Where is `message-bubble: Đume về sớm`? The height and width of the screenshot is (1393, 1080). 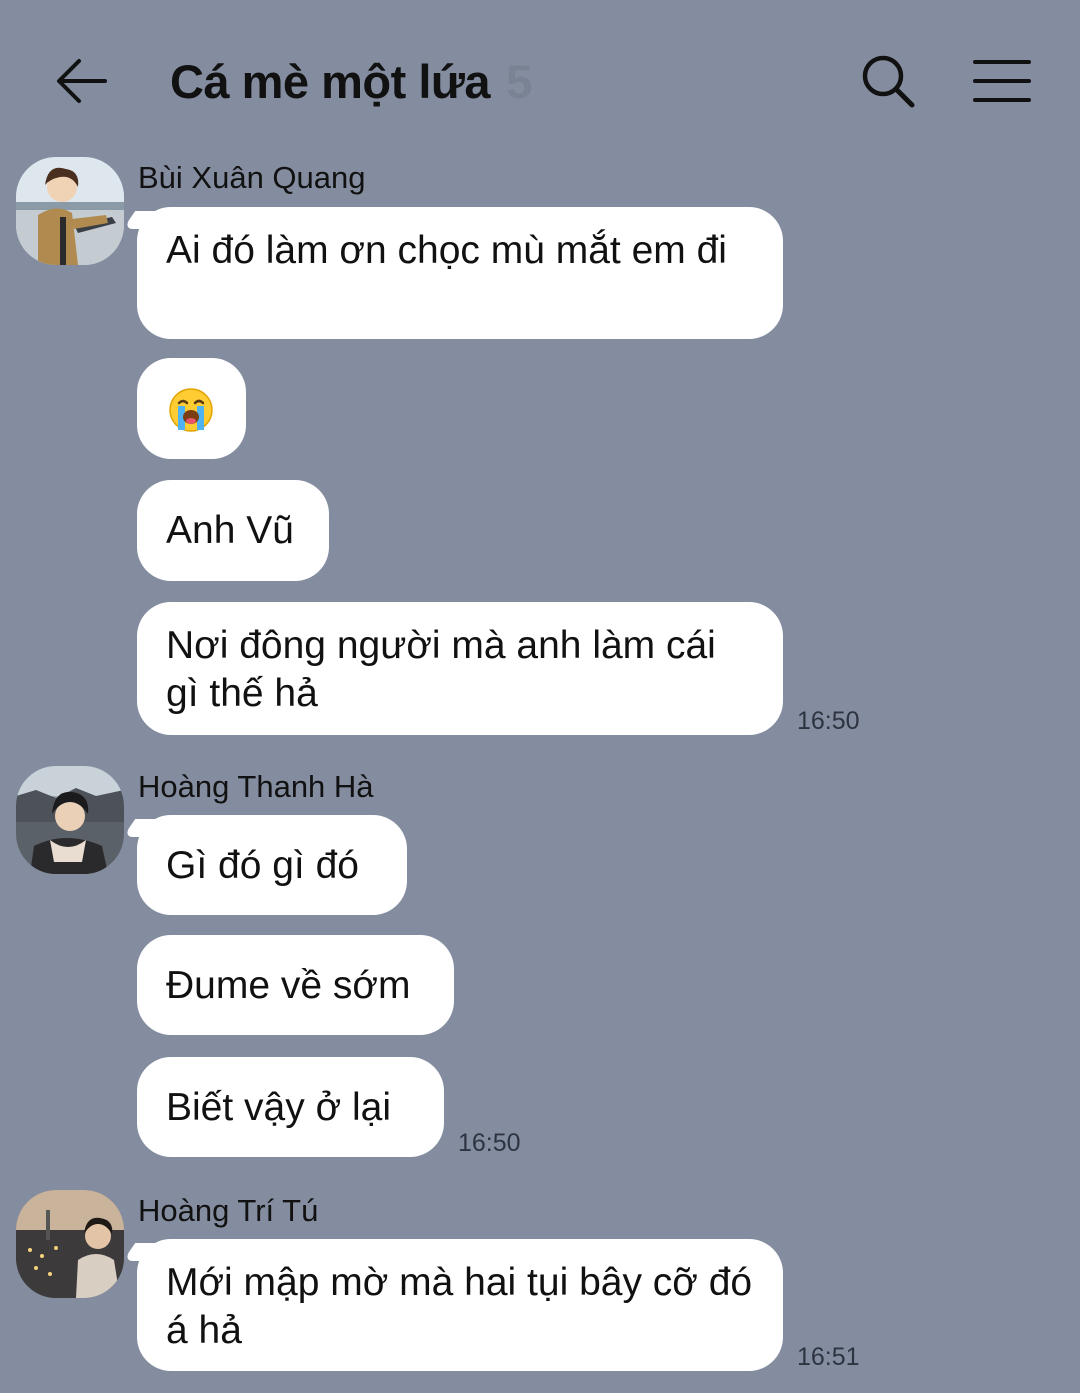 message-bubble: Đume về sớm is located at coordinates (295, 985).